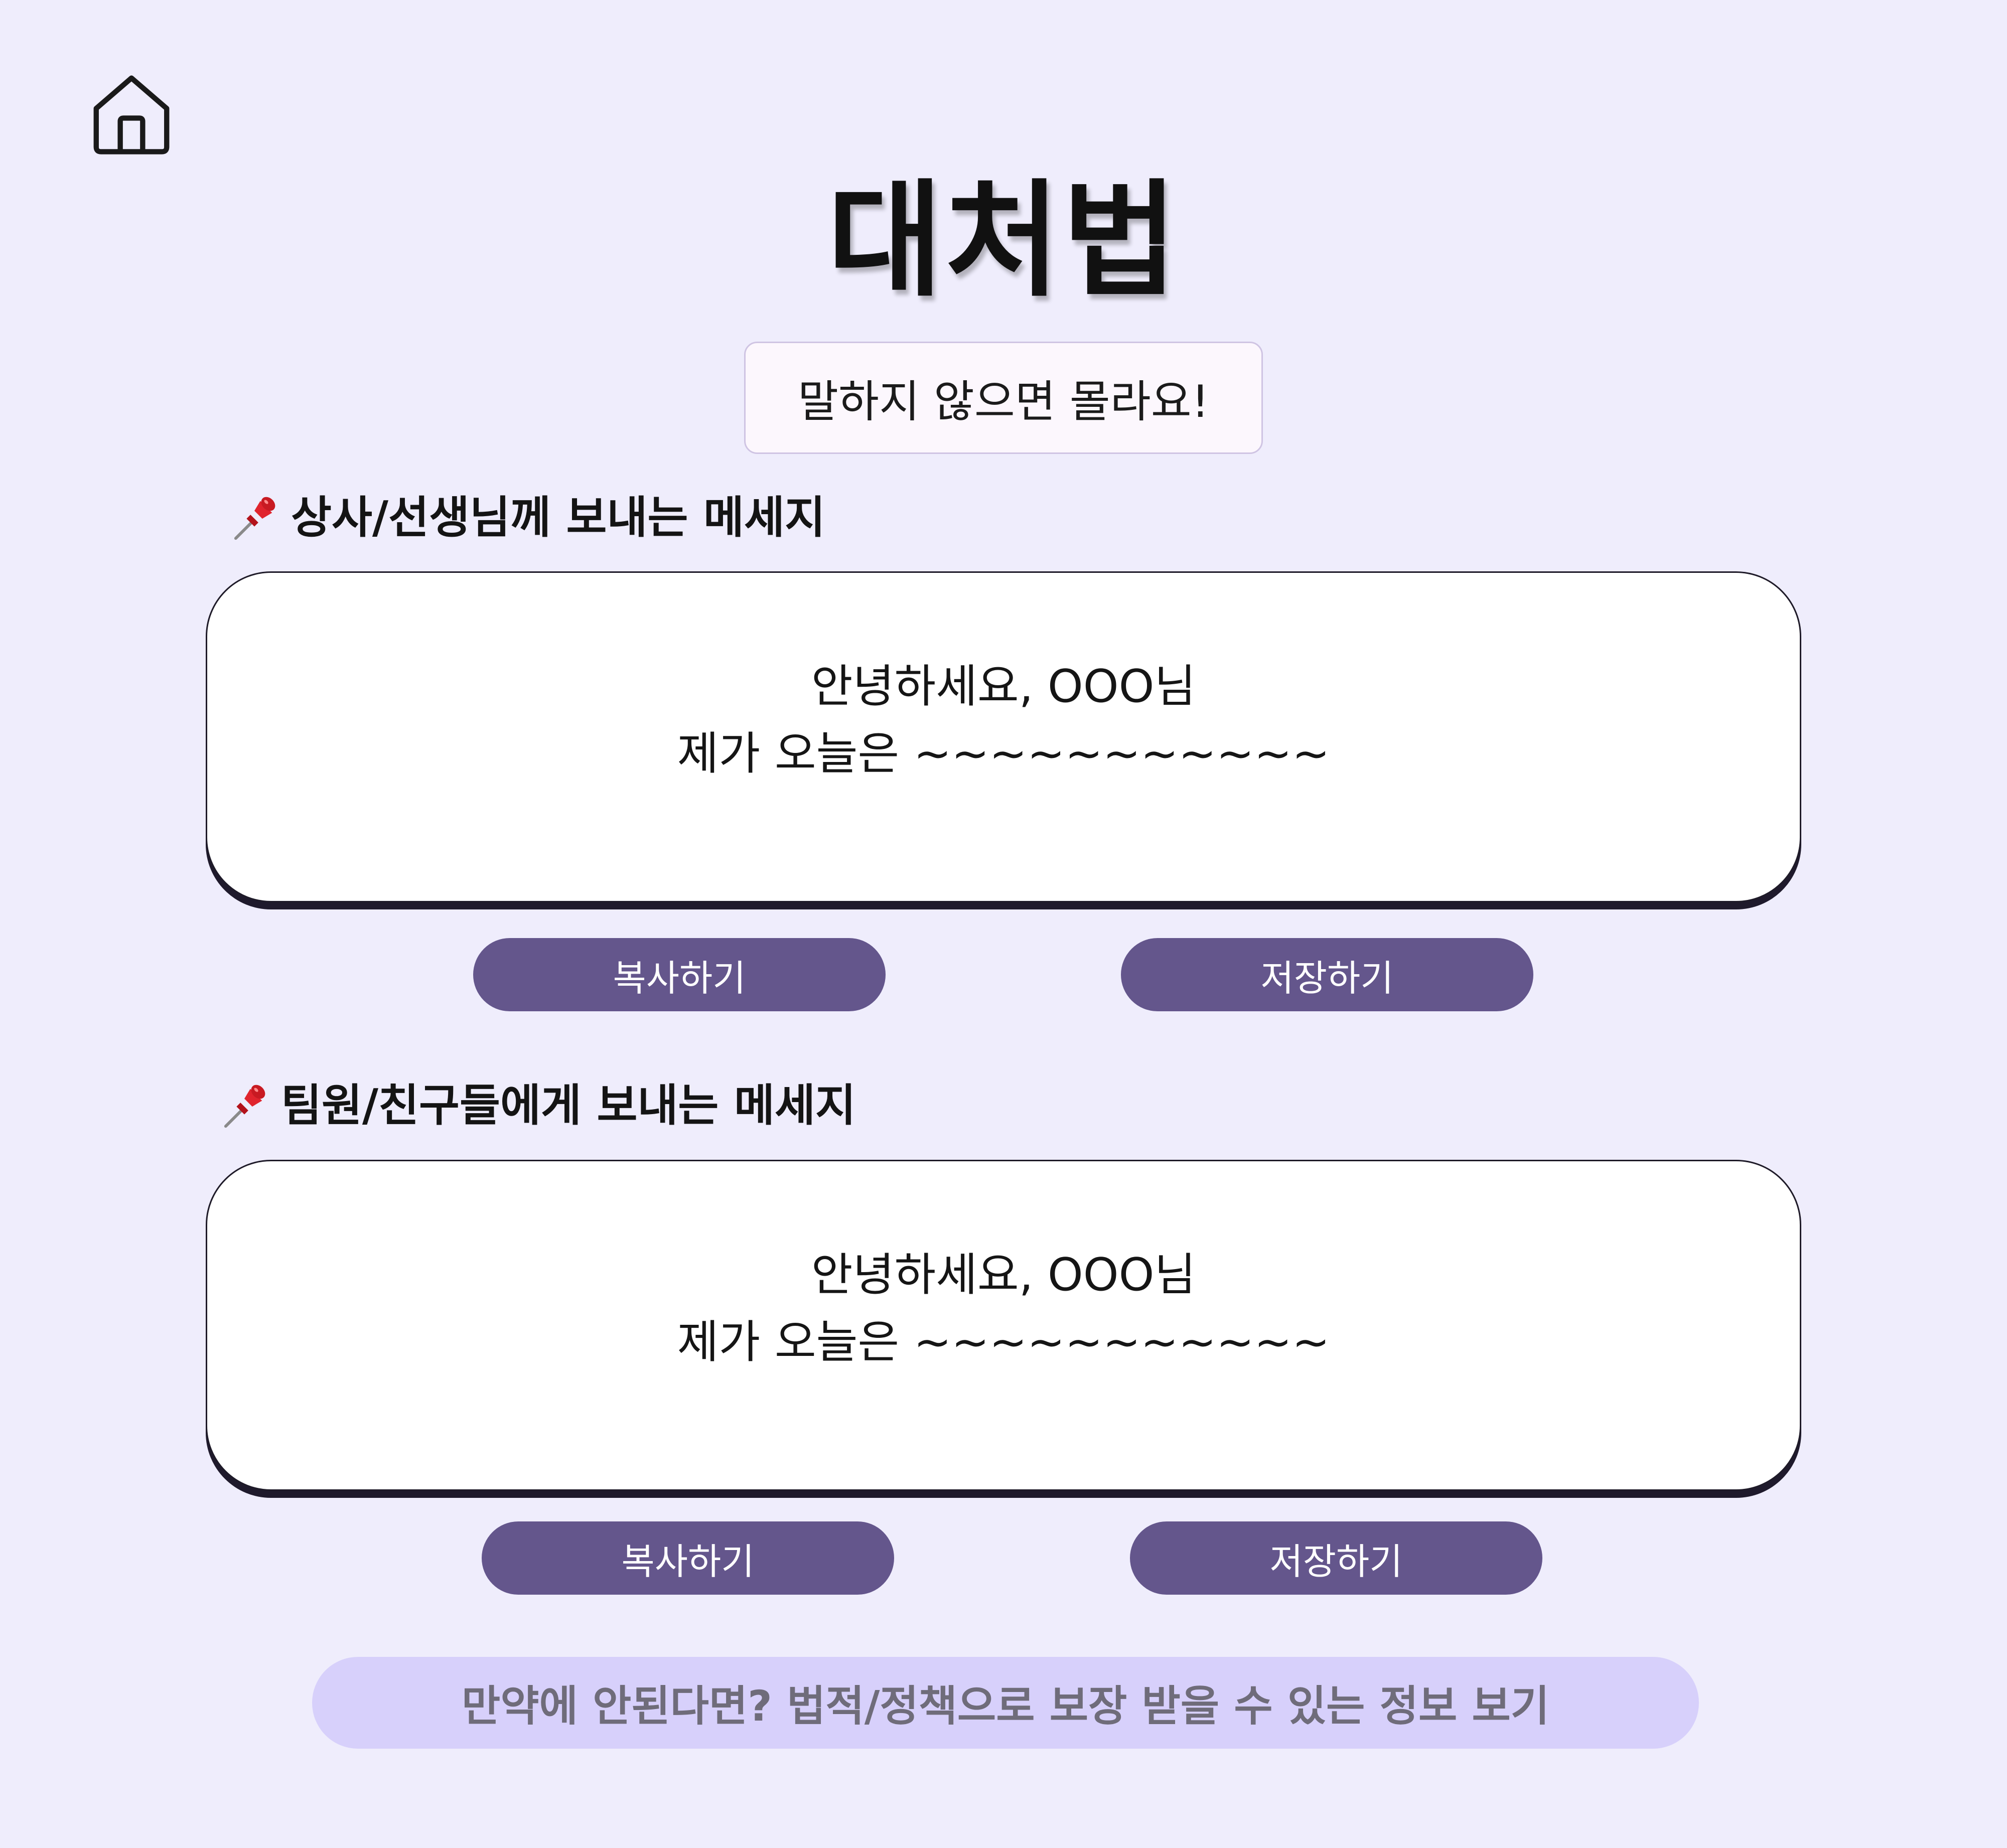  Describe the element at coordinates (569, 1105) in the screenshot. I see `section-heading-text: 팀원/친구들에게 보내는 메세지` at that location.